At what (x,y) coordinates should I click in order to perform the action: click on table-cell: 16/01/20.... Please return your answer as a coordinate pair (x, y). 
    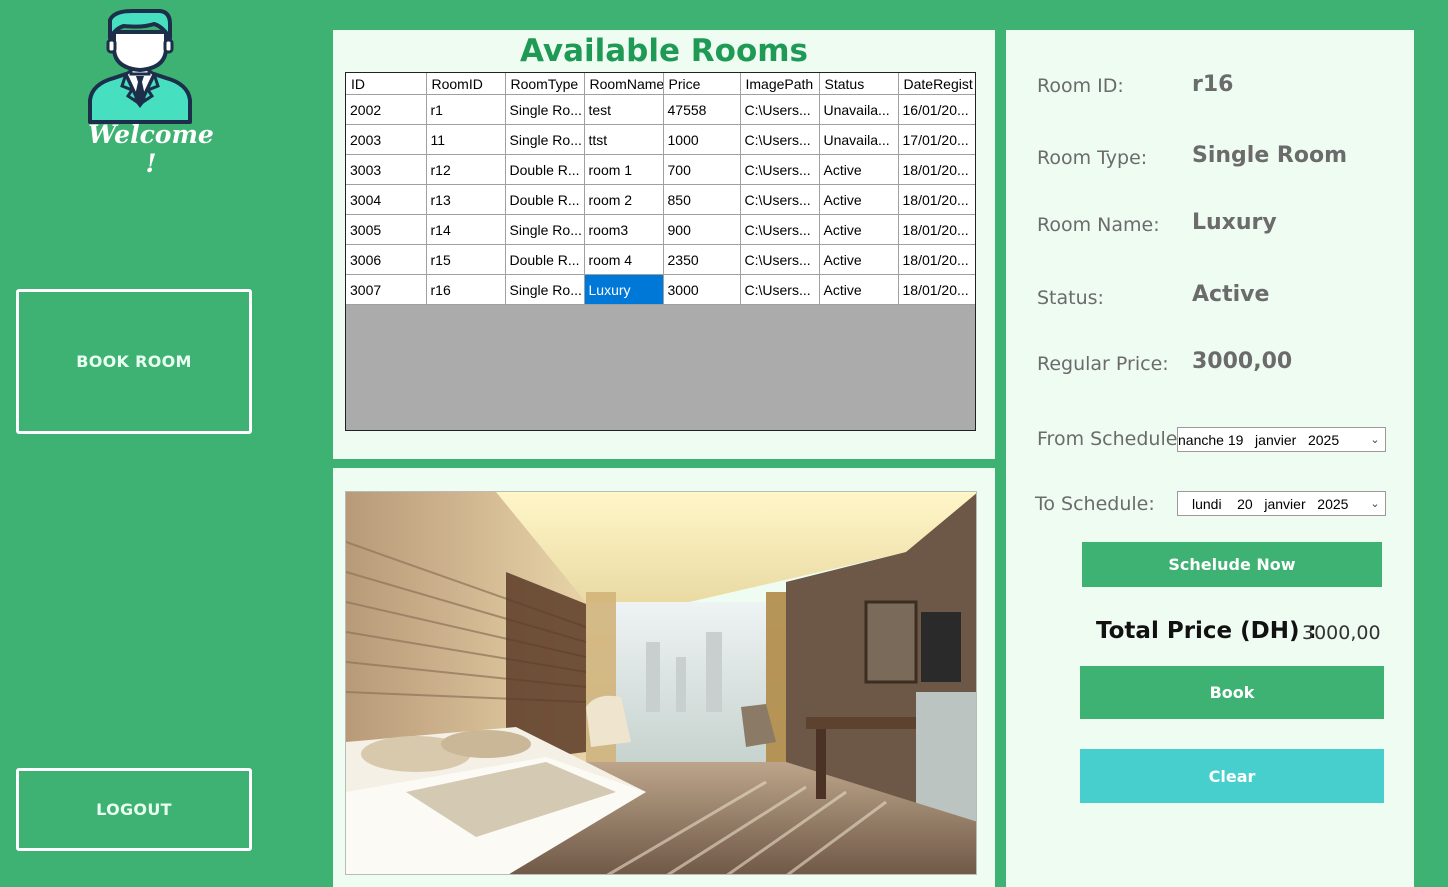
    Looking at the image, I should click on (936, 109).